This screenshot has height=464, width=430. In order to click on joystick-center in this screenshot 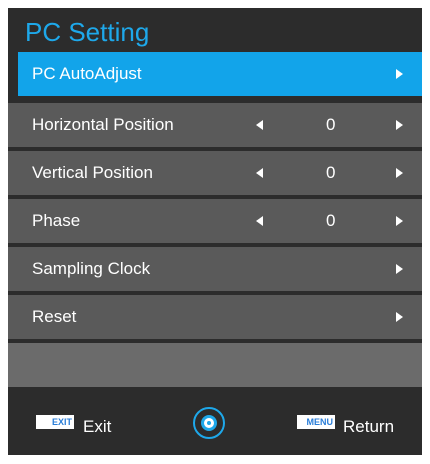, I will do `click(209, 423)`.